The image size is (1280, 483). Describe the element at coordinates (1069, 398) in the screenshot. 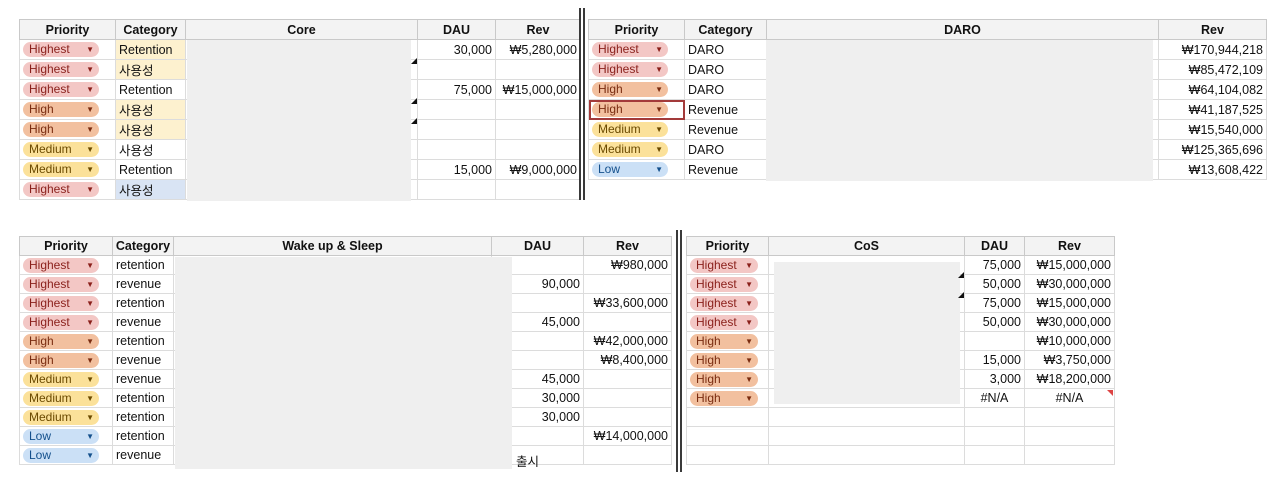

I see `rev-cell: #N/A` at that location.